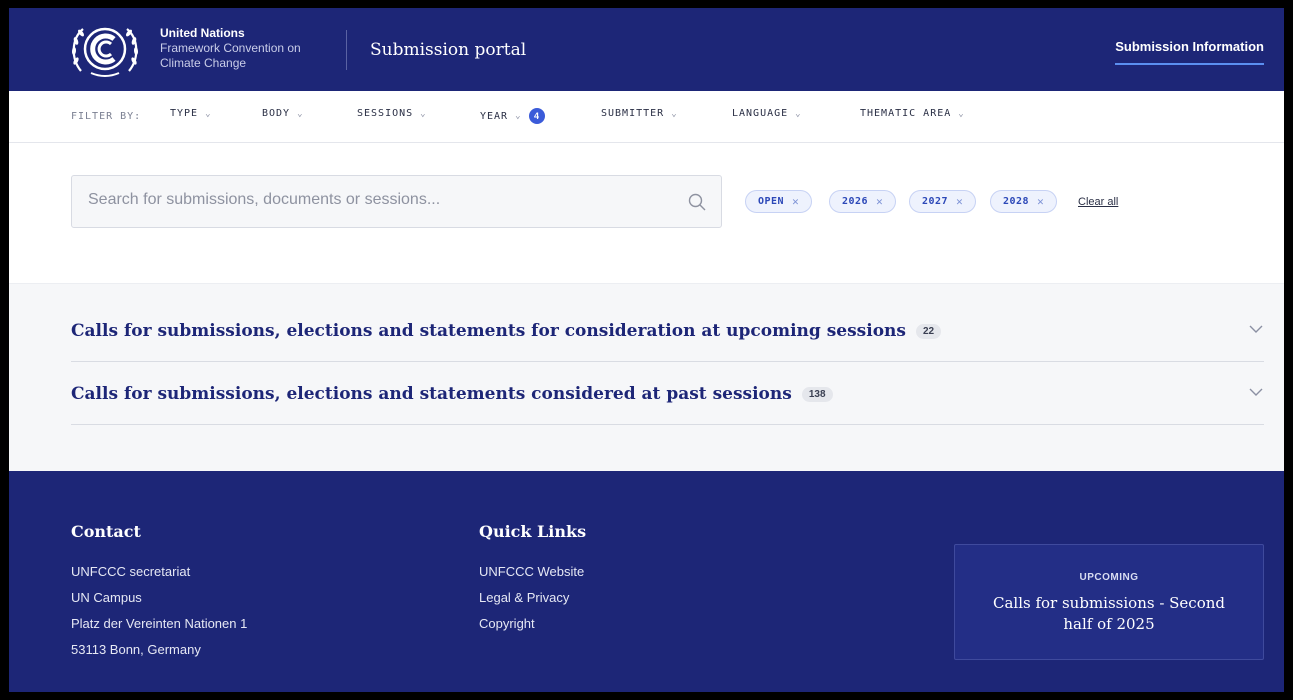 This screenshot has height=700, width=1293. I want to click on filter-submitter: SUBMITTER ⌄, so click(639, 113).